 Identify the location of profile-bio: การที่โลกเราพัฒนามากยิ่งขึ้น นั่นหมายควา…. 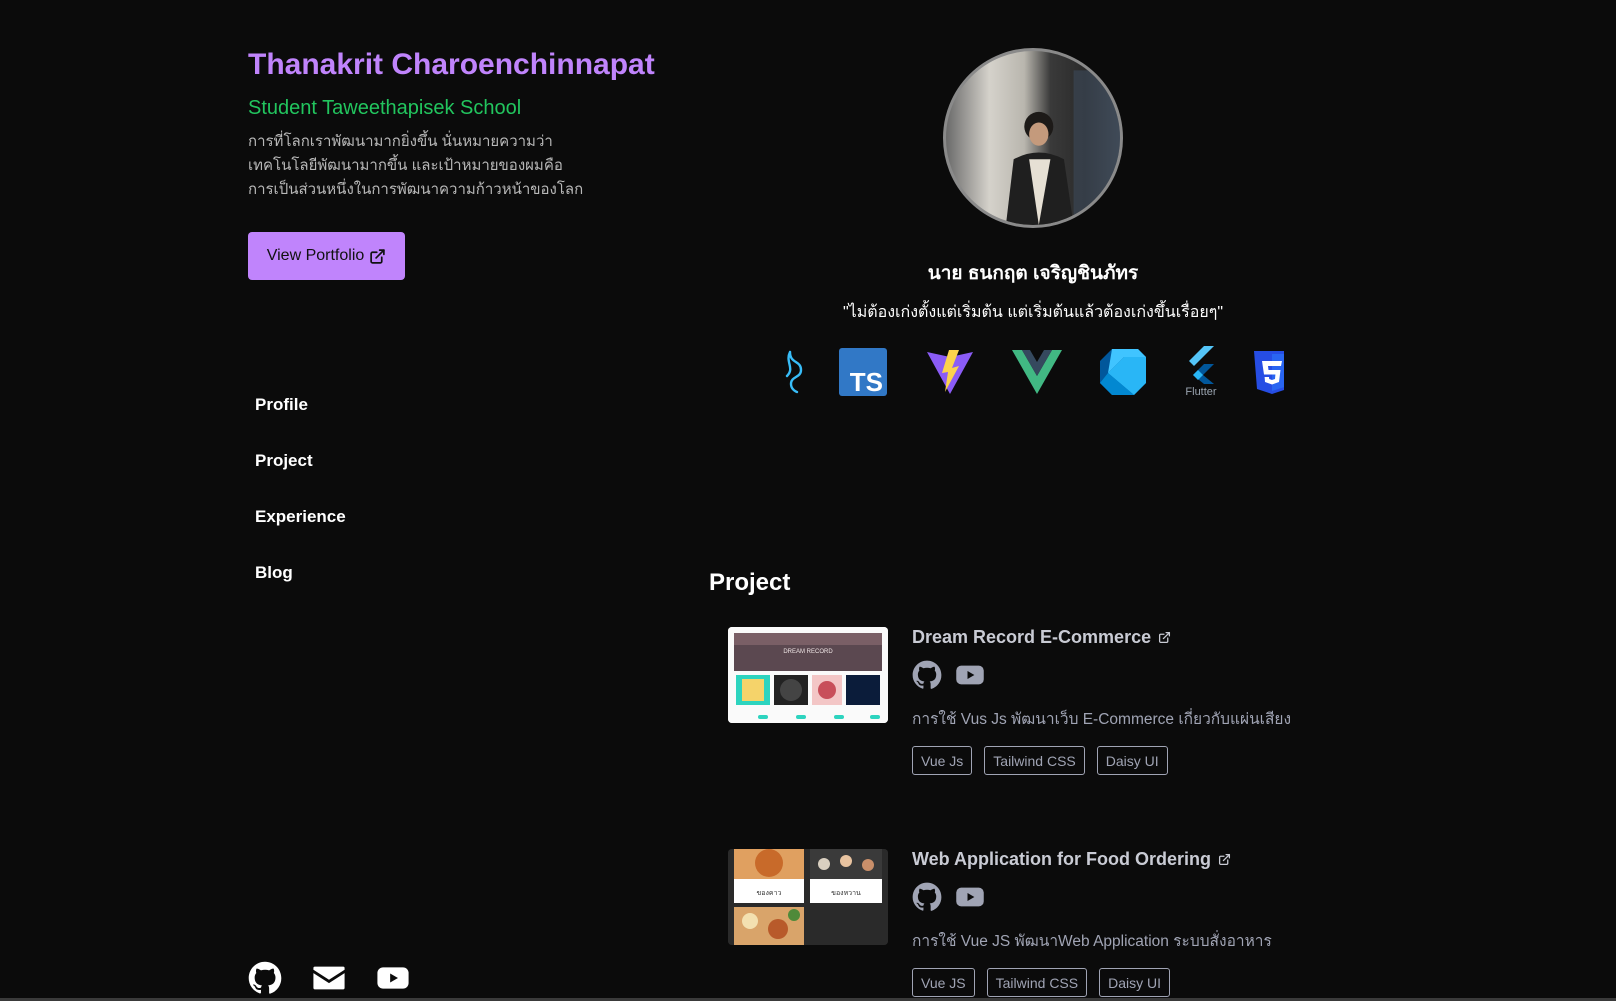
(438, 166).